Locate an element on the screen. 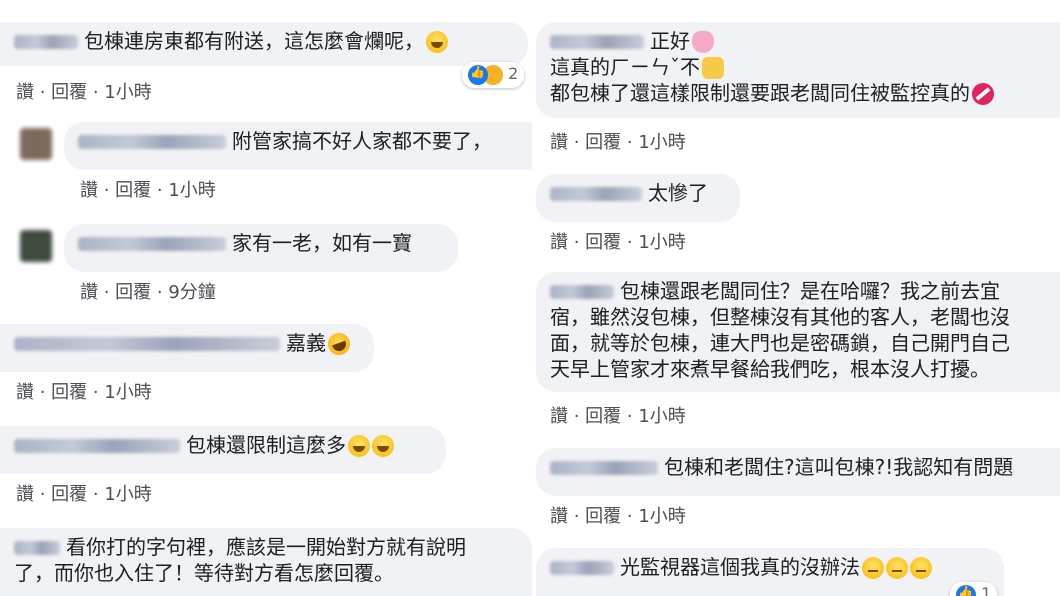  octopus-emoji-icon is located at coordinates (703, 41).